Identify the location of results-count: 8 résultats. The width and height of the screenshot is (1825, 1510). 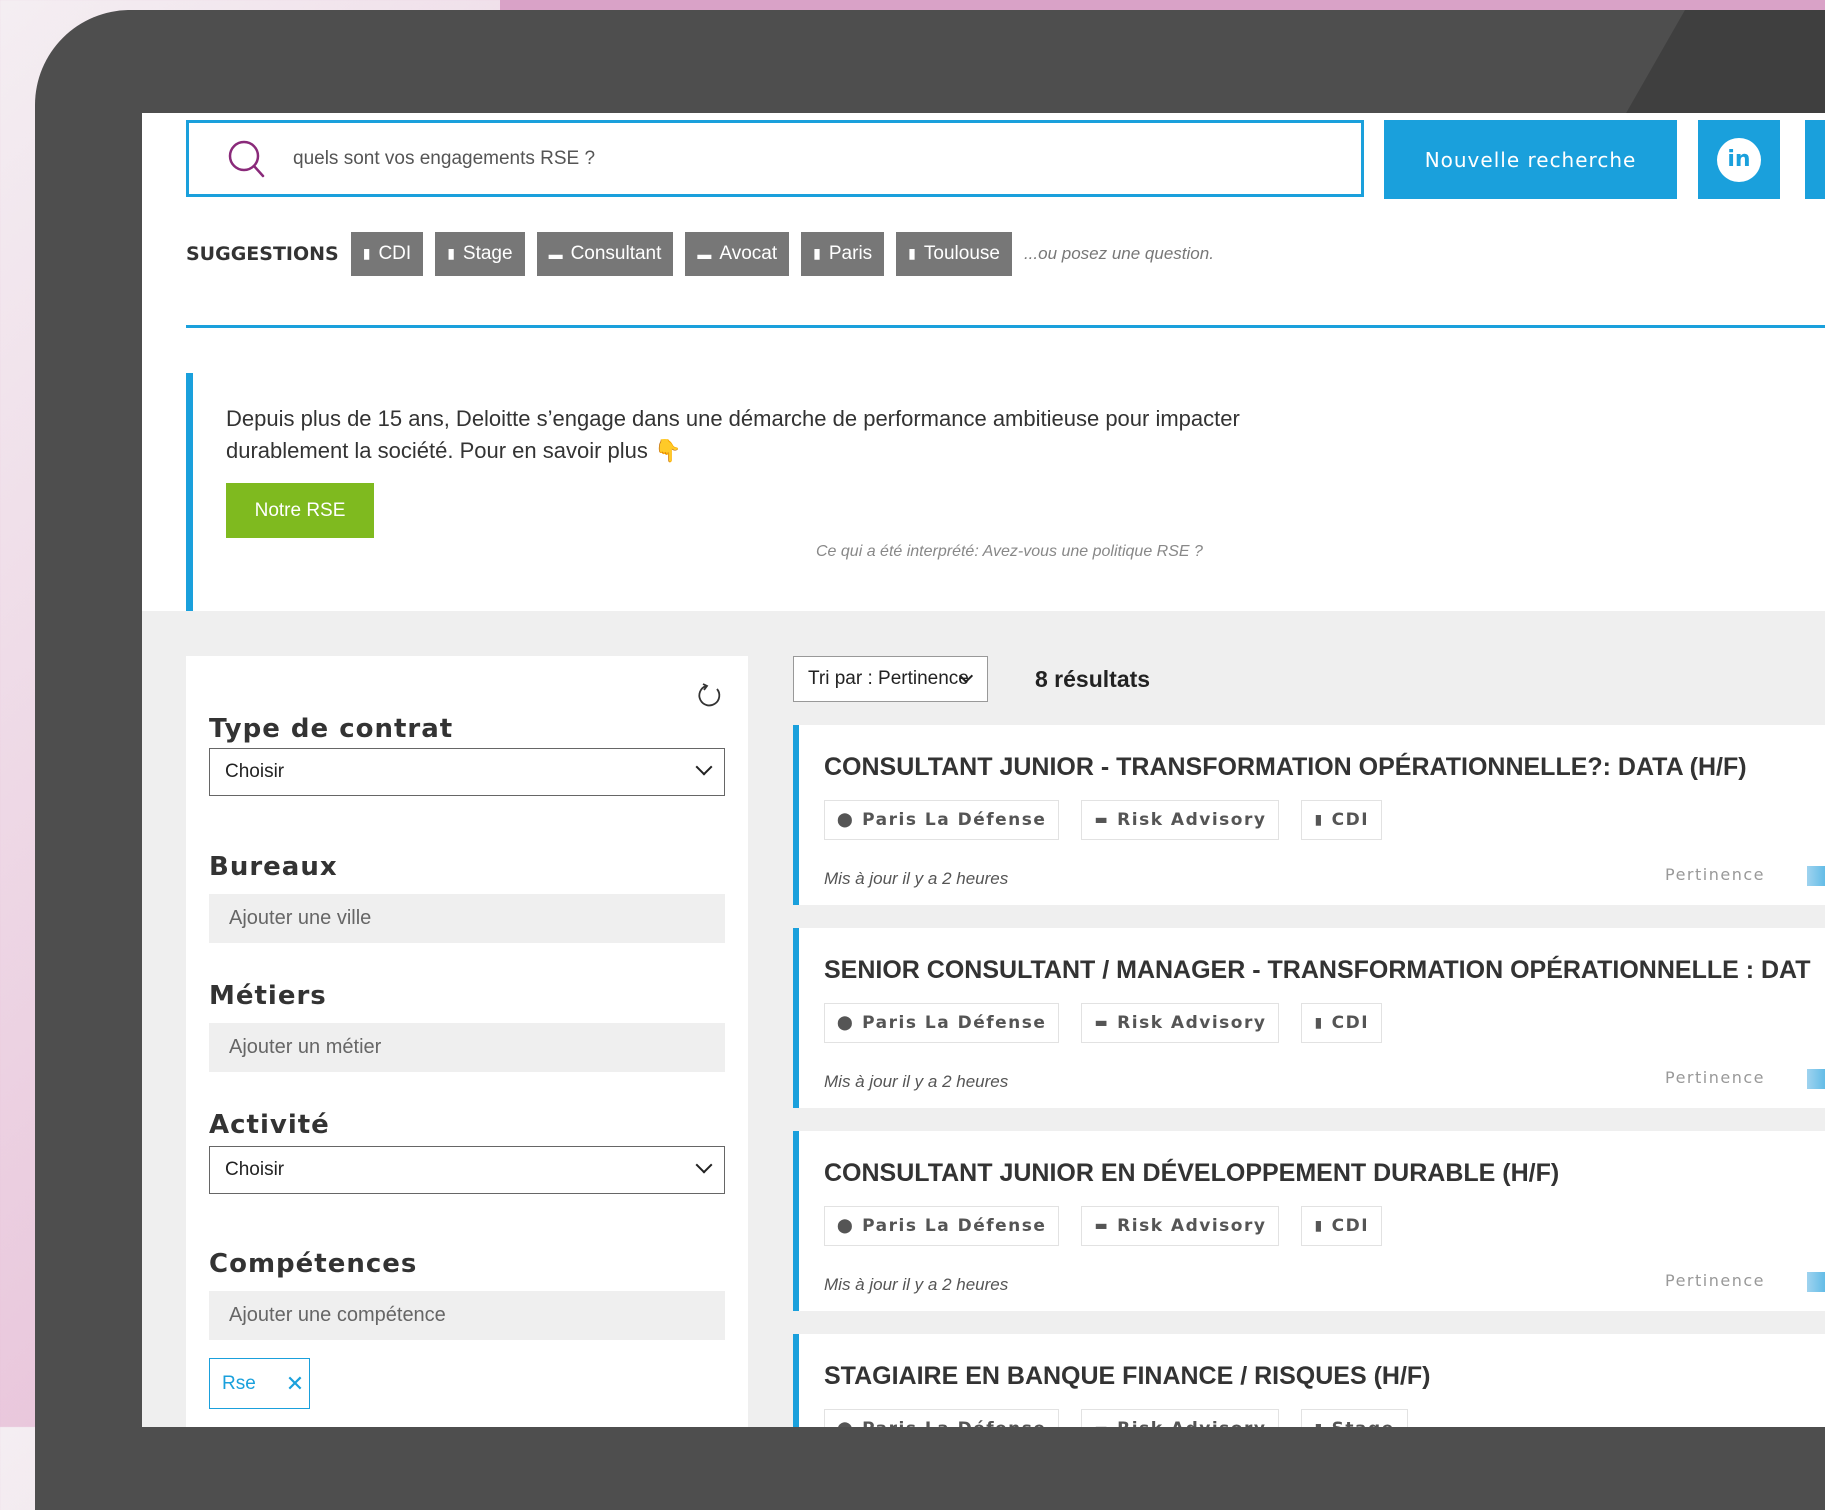
(1093, 679).